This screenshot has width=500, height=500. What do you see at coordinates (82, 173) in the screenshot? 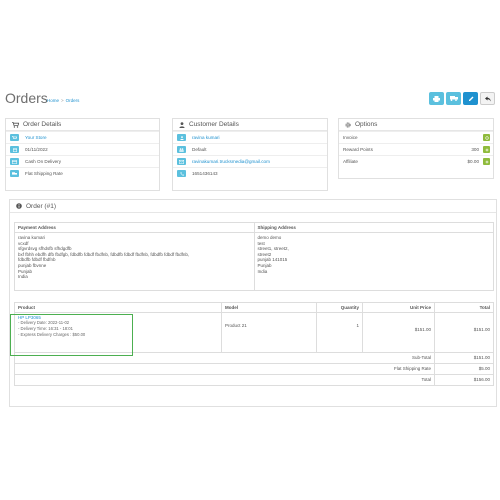
I see `shipping-method-row: Flat Shipping Rate` at bounding box center [82, 173].